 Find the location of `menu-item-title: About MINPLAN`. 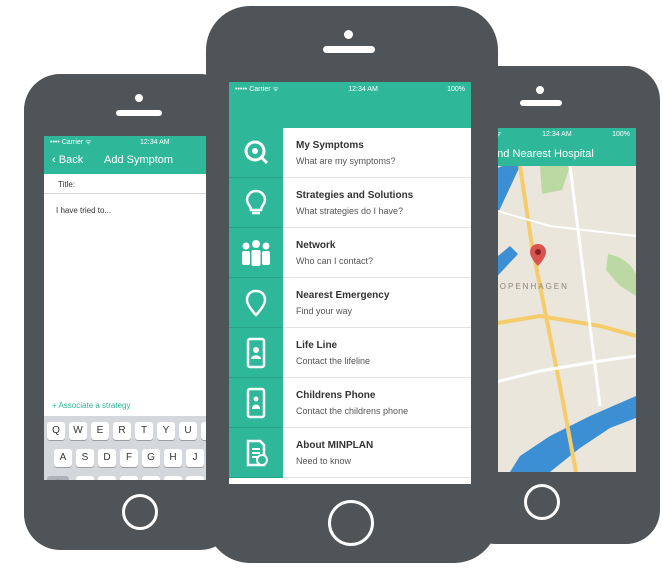

menu-item-title: About MINPLAN is located at coordinates (335, 445).